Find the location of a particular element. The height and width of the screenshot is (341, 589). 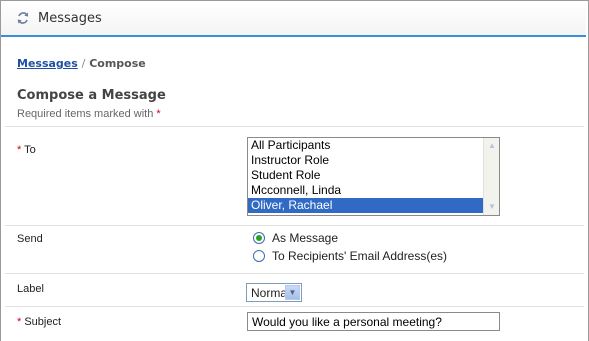

page-title: Compose a Message is located at coordinates (91, 95).